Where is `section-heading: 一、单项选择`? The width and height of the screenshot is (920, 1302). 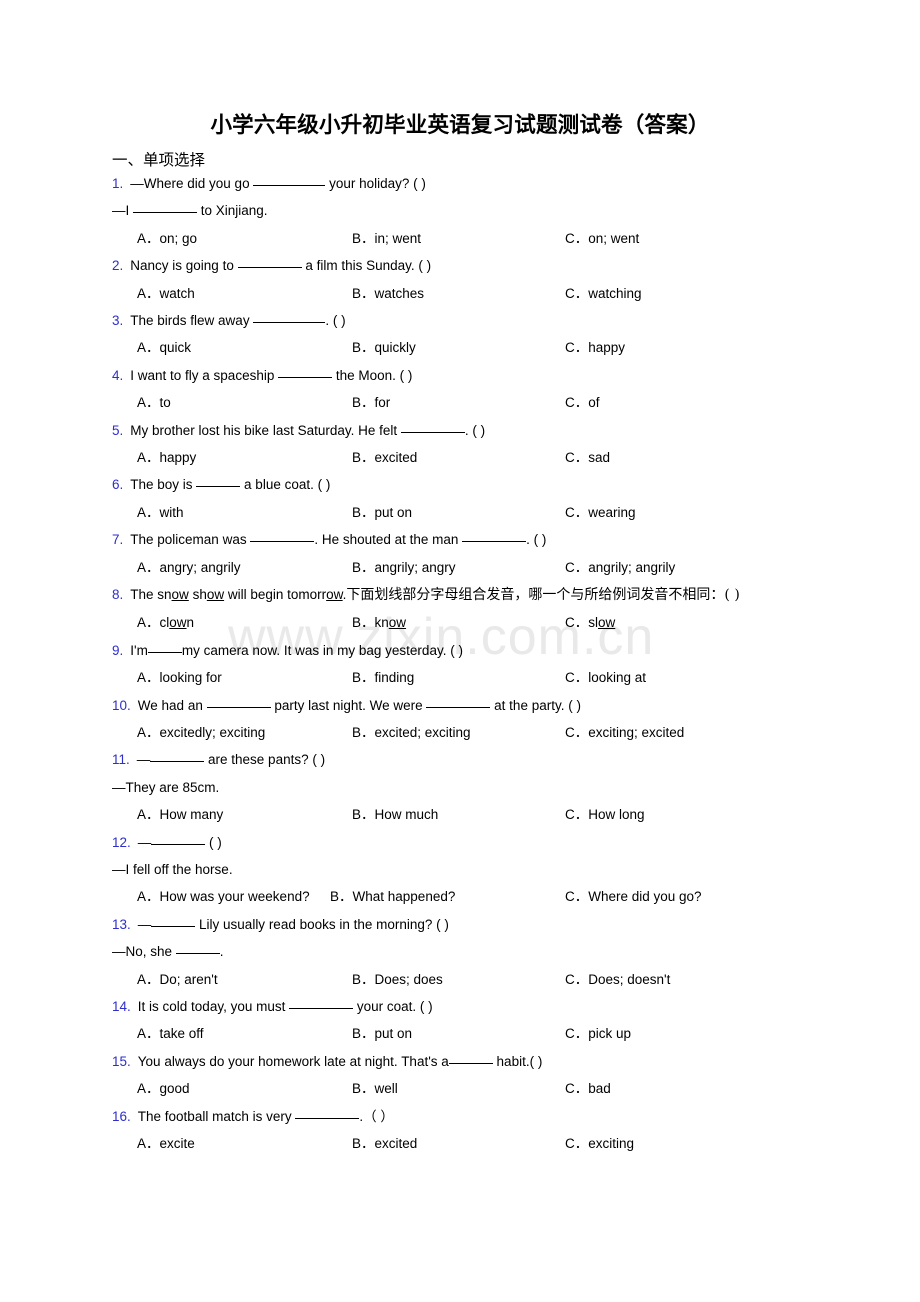
section-heading: 一、单项选择 is located at coordinates (159, 160).